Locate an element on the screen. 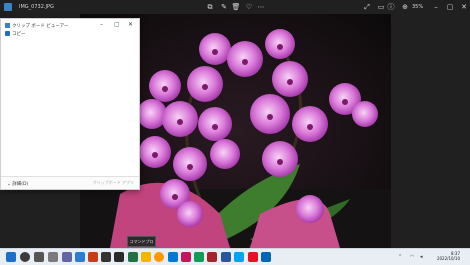  taskbar: ⌃ ◠ ◂ 8:37 2022/10/10 is located at coordinates (235, 256).